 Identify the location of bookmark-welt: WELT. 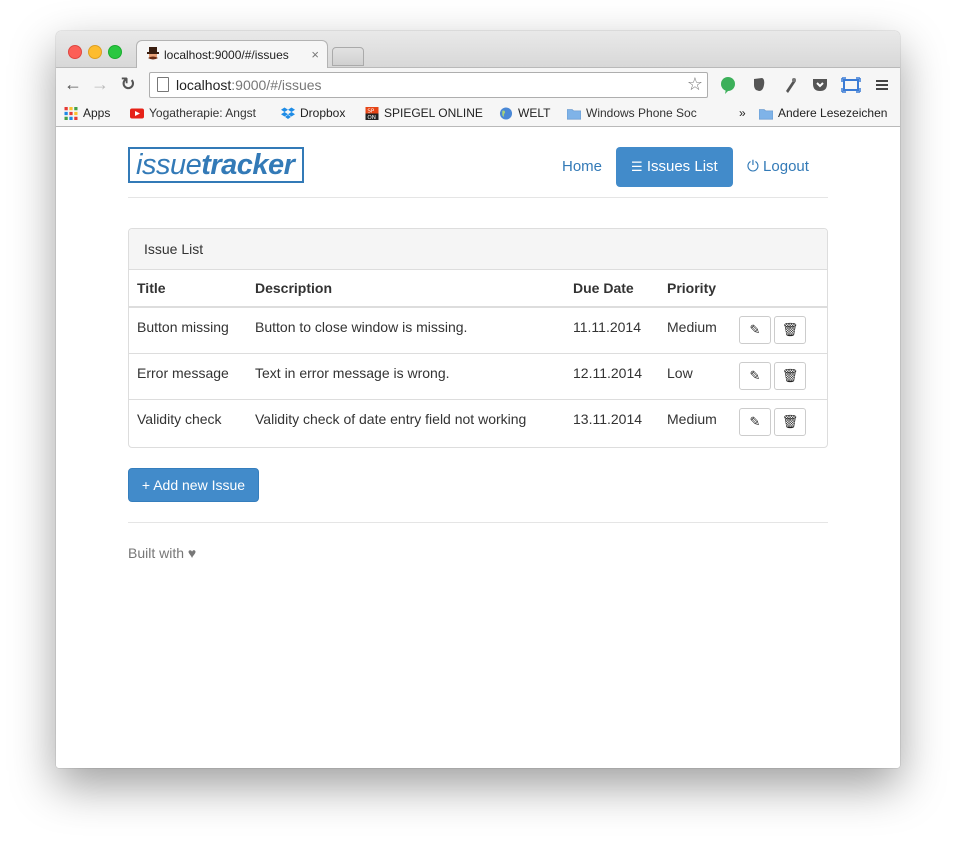
(524, 113).